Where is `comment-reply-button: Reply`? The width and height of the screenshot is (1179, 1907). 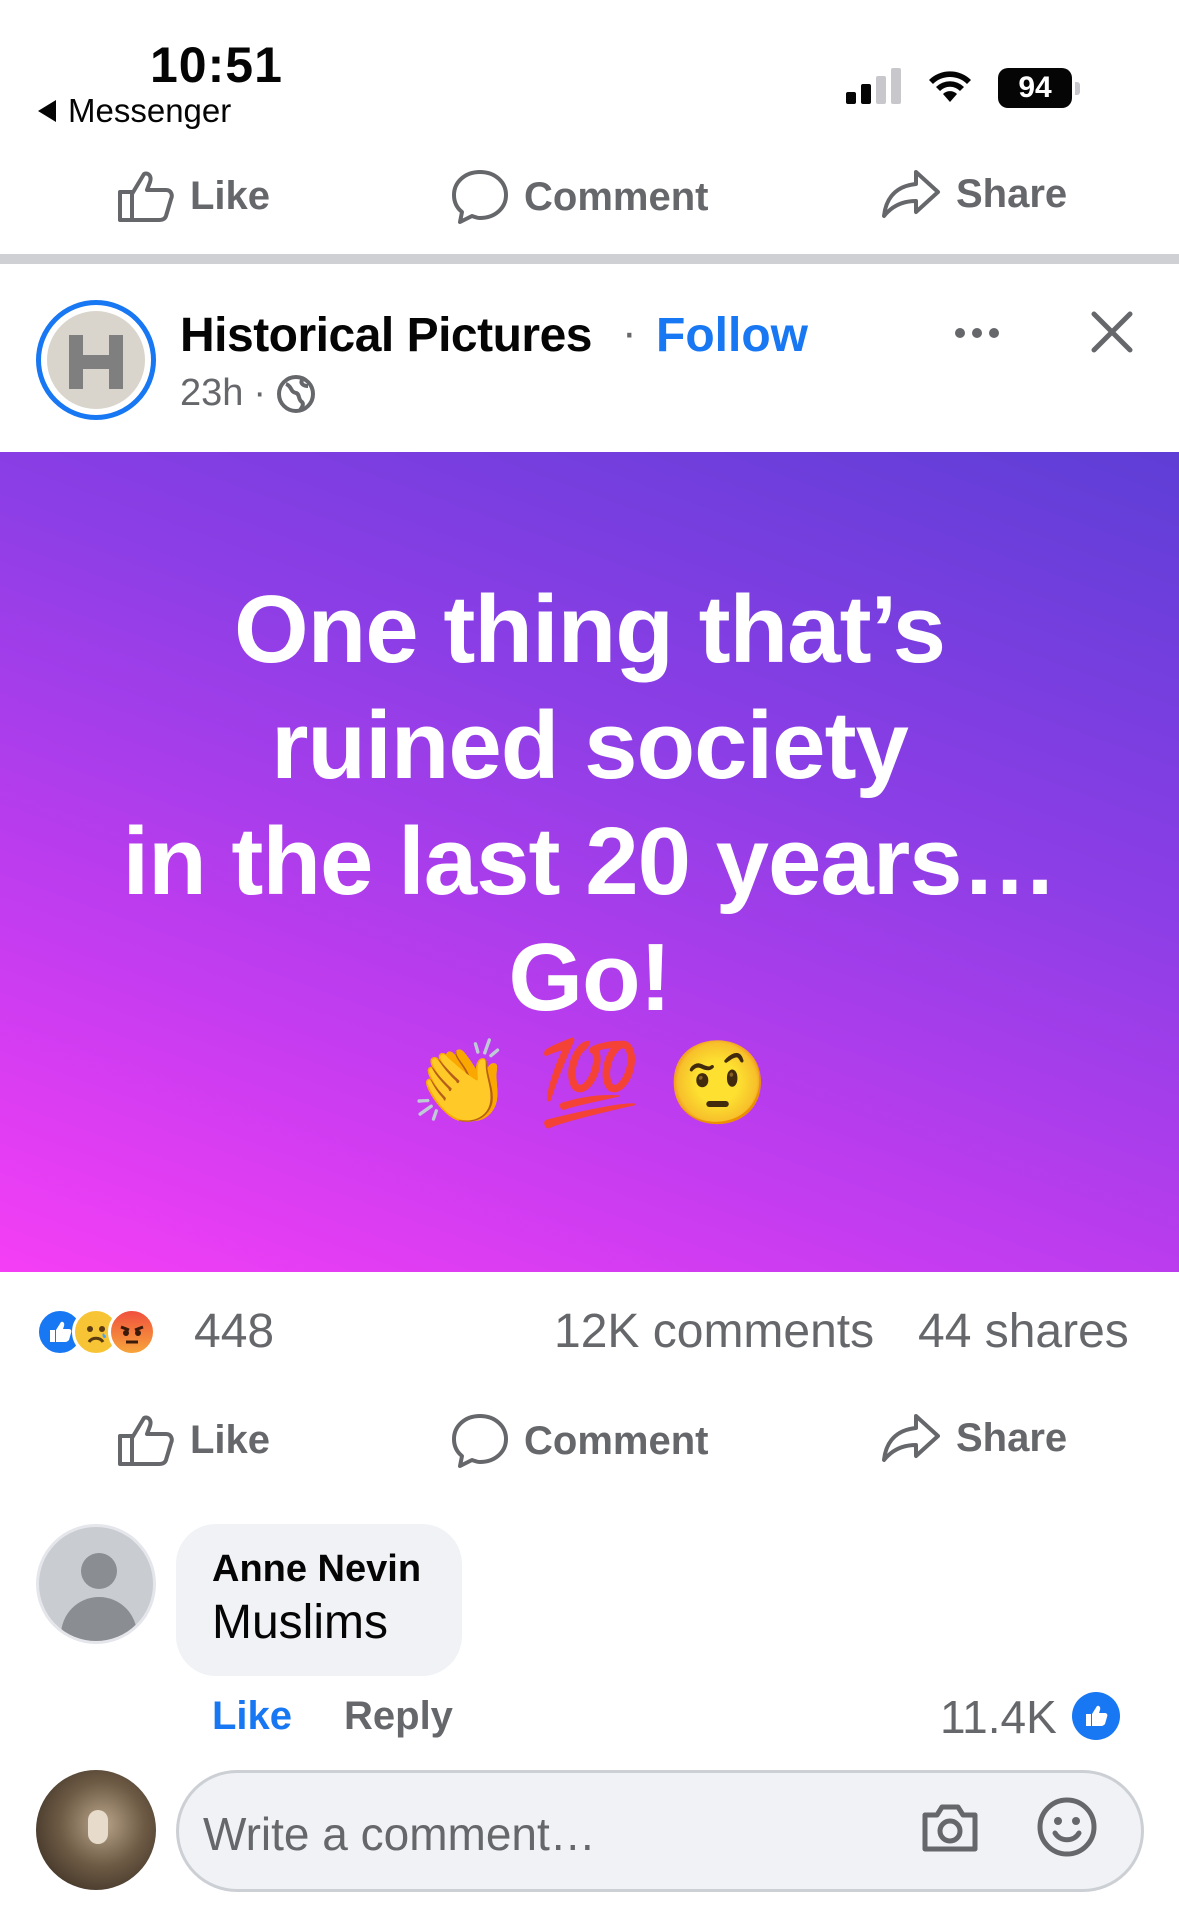
comment-reply-button: Reply is located at coordinates (398, 1716).